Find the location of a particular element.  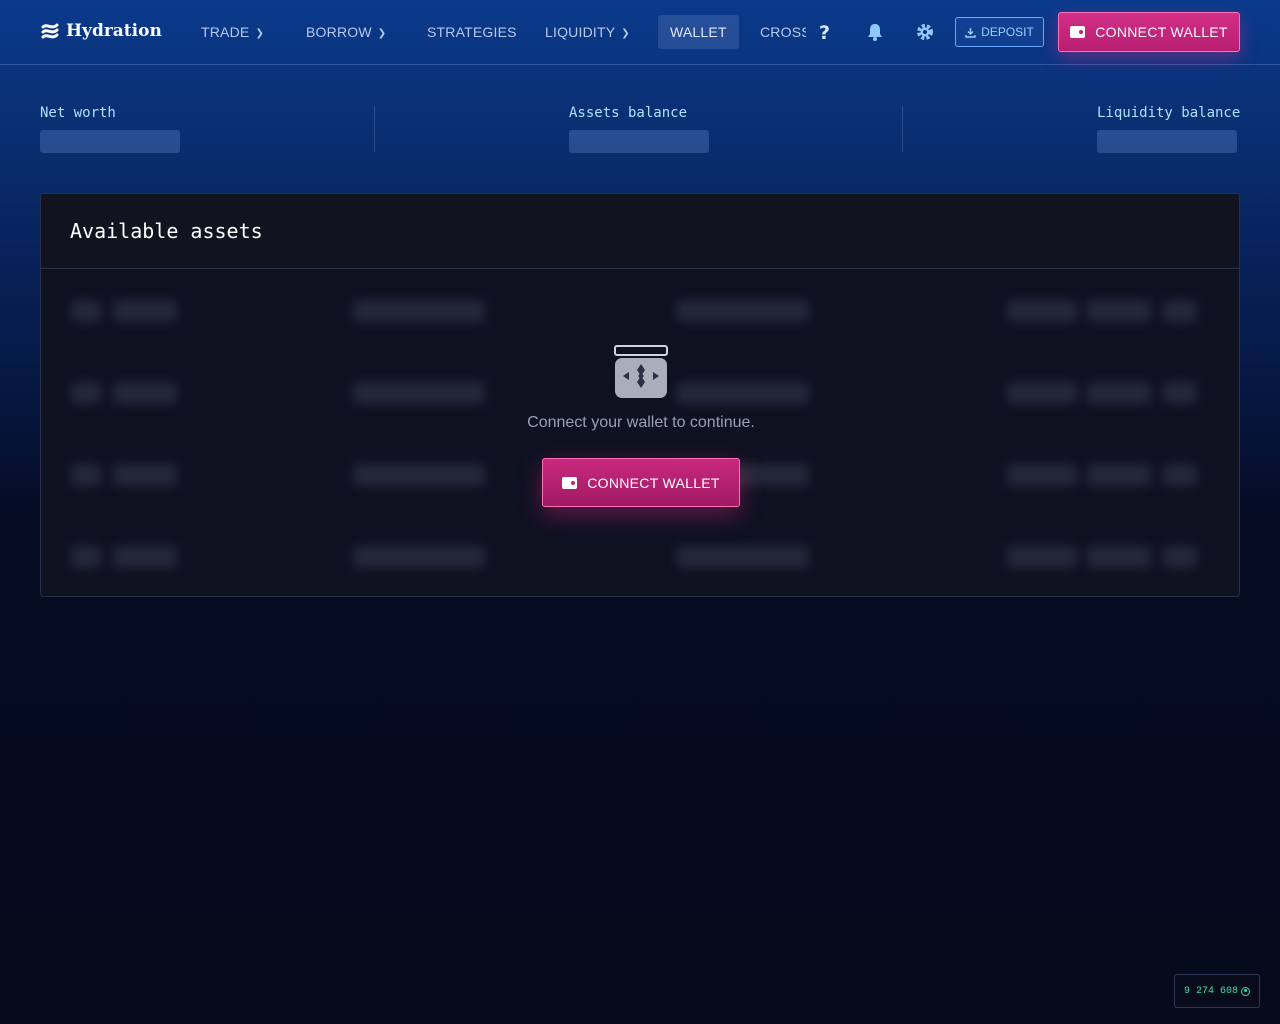

nav-liquidity-label: LIQUIDITY is located at coordinates (580, 32).